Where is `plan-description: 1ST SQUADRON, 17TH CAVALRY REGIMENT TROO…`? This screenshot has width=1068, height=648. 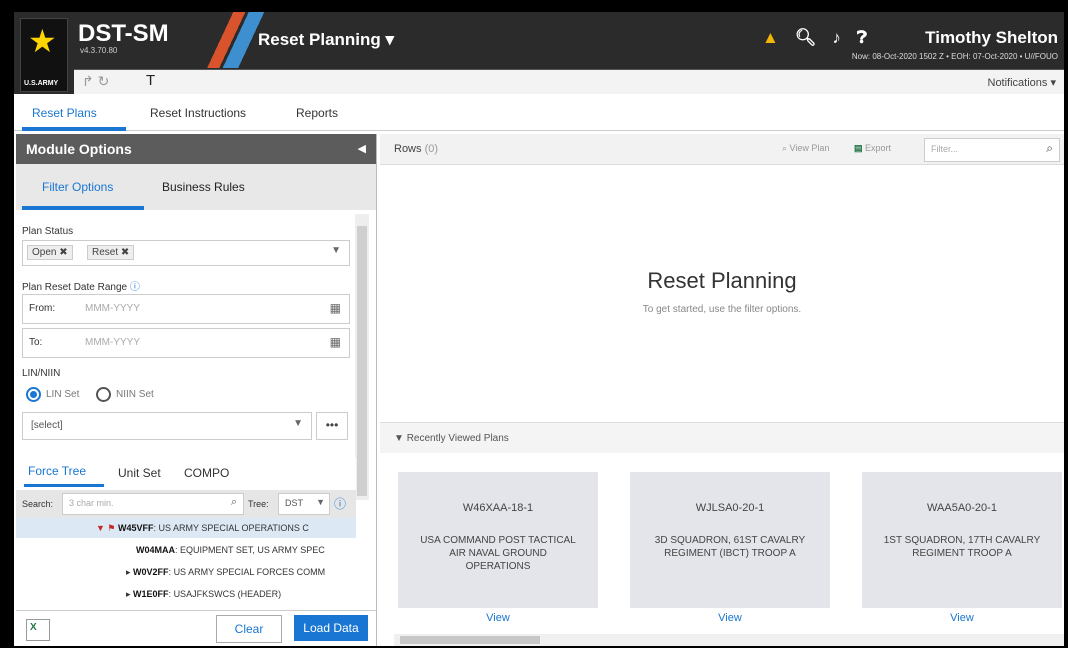 plan-description: 1ST SQUADRON, 17TH CAVALRY REGIMENT TROO… is located at coordinates (962, 547).